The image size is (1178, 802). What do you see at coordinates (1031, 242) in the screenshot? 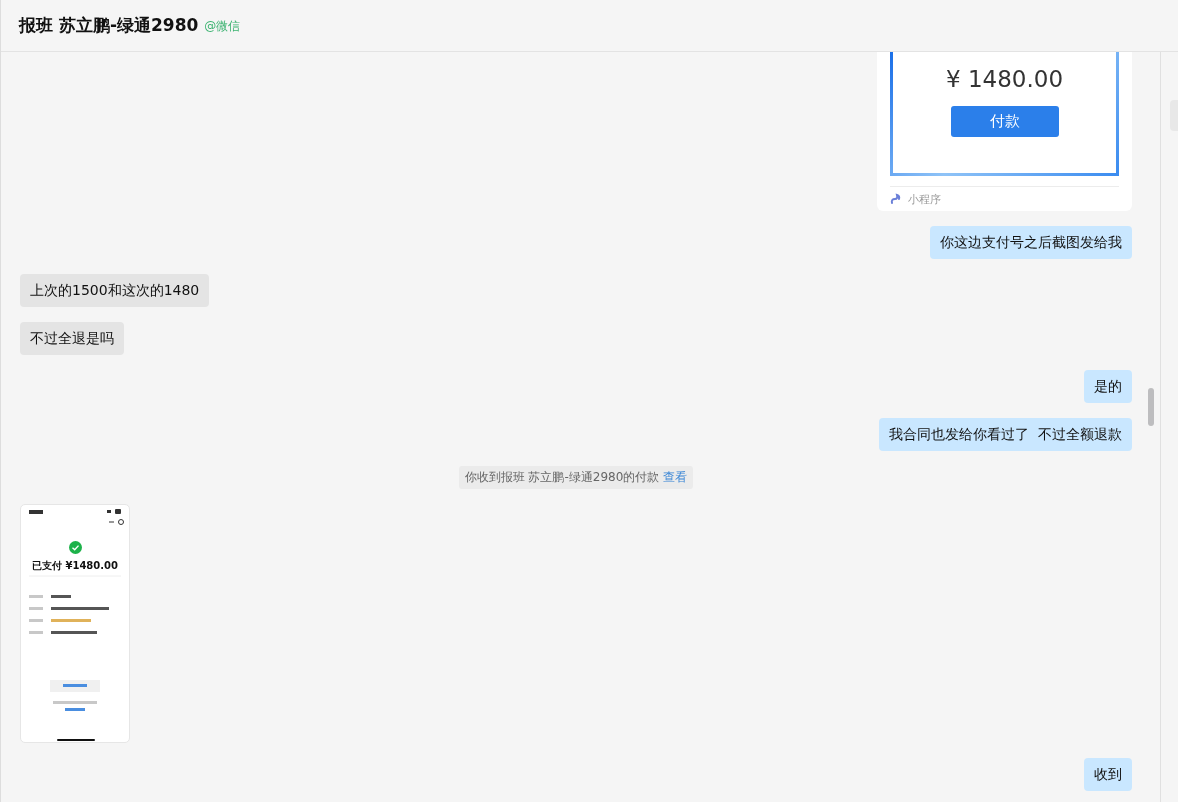
I see `message-bubble: 你这边支付号之后截图发给我` at bounding box center [1031, 242].